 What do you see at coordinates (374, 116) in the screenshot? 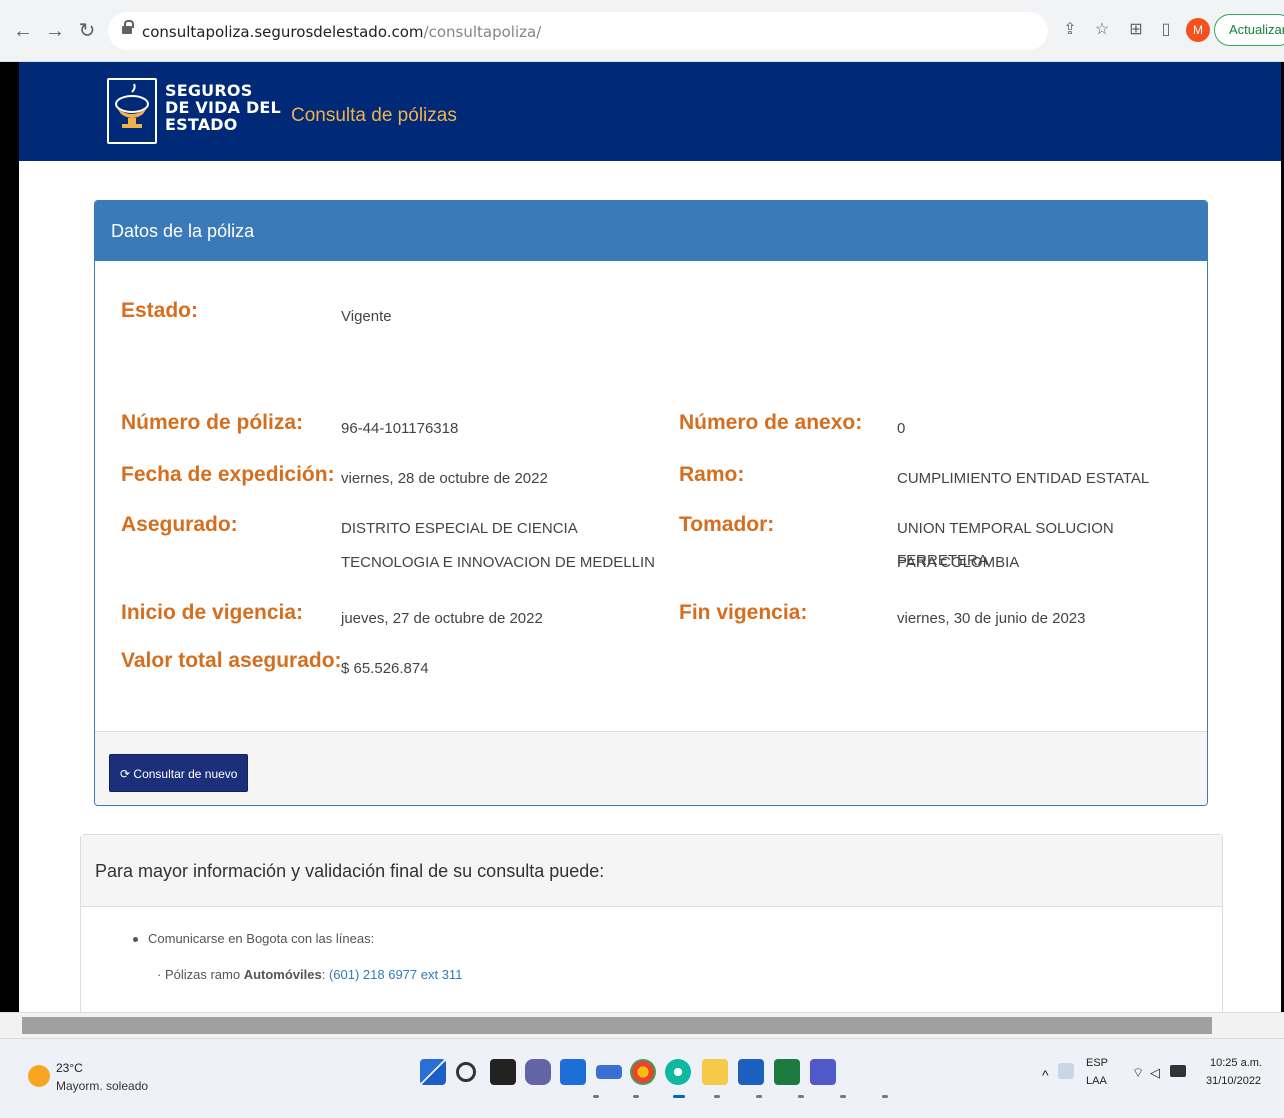
I see `site-title-link: Consulta de pólizas` at bounding box center [374, 116].